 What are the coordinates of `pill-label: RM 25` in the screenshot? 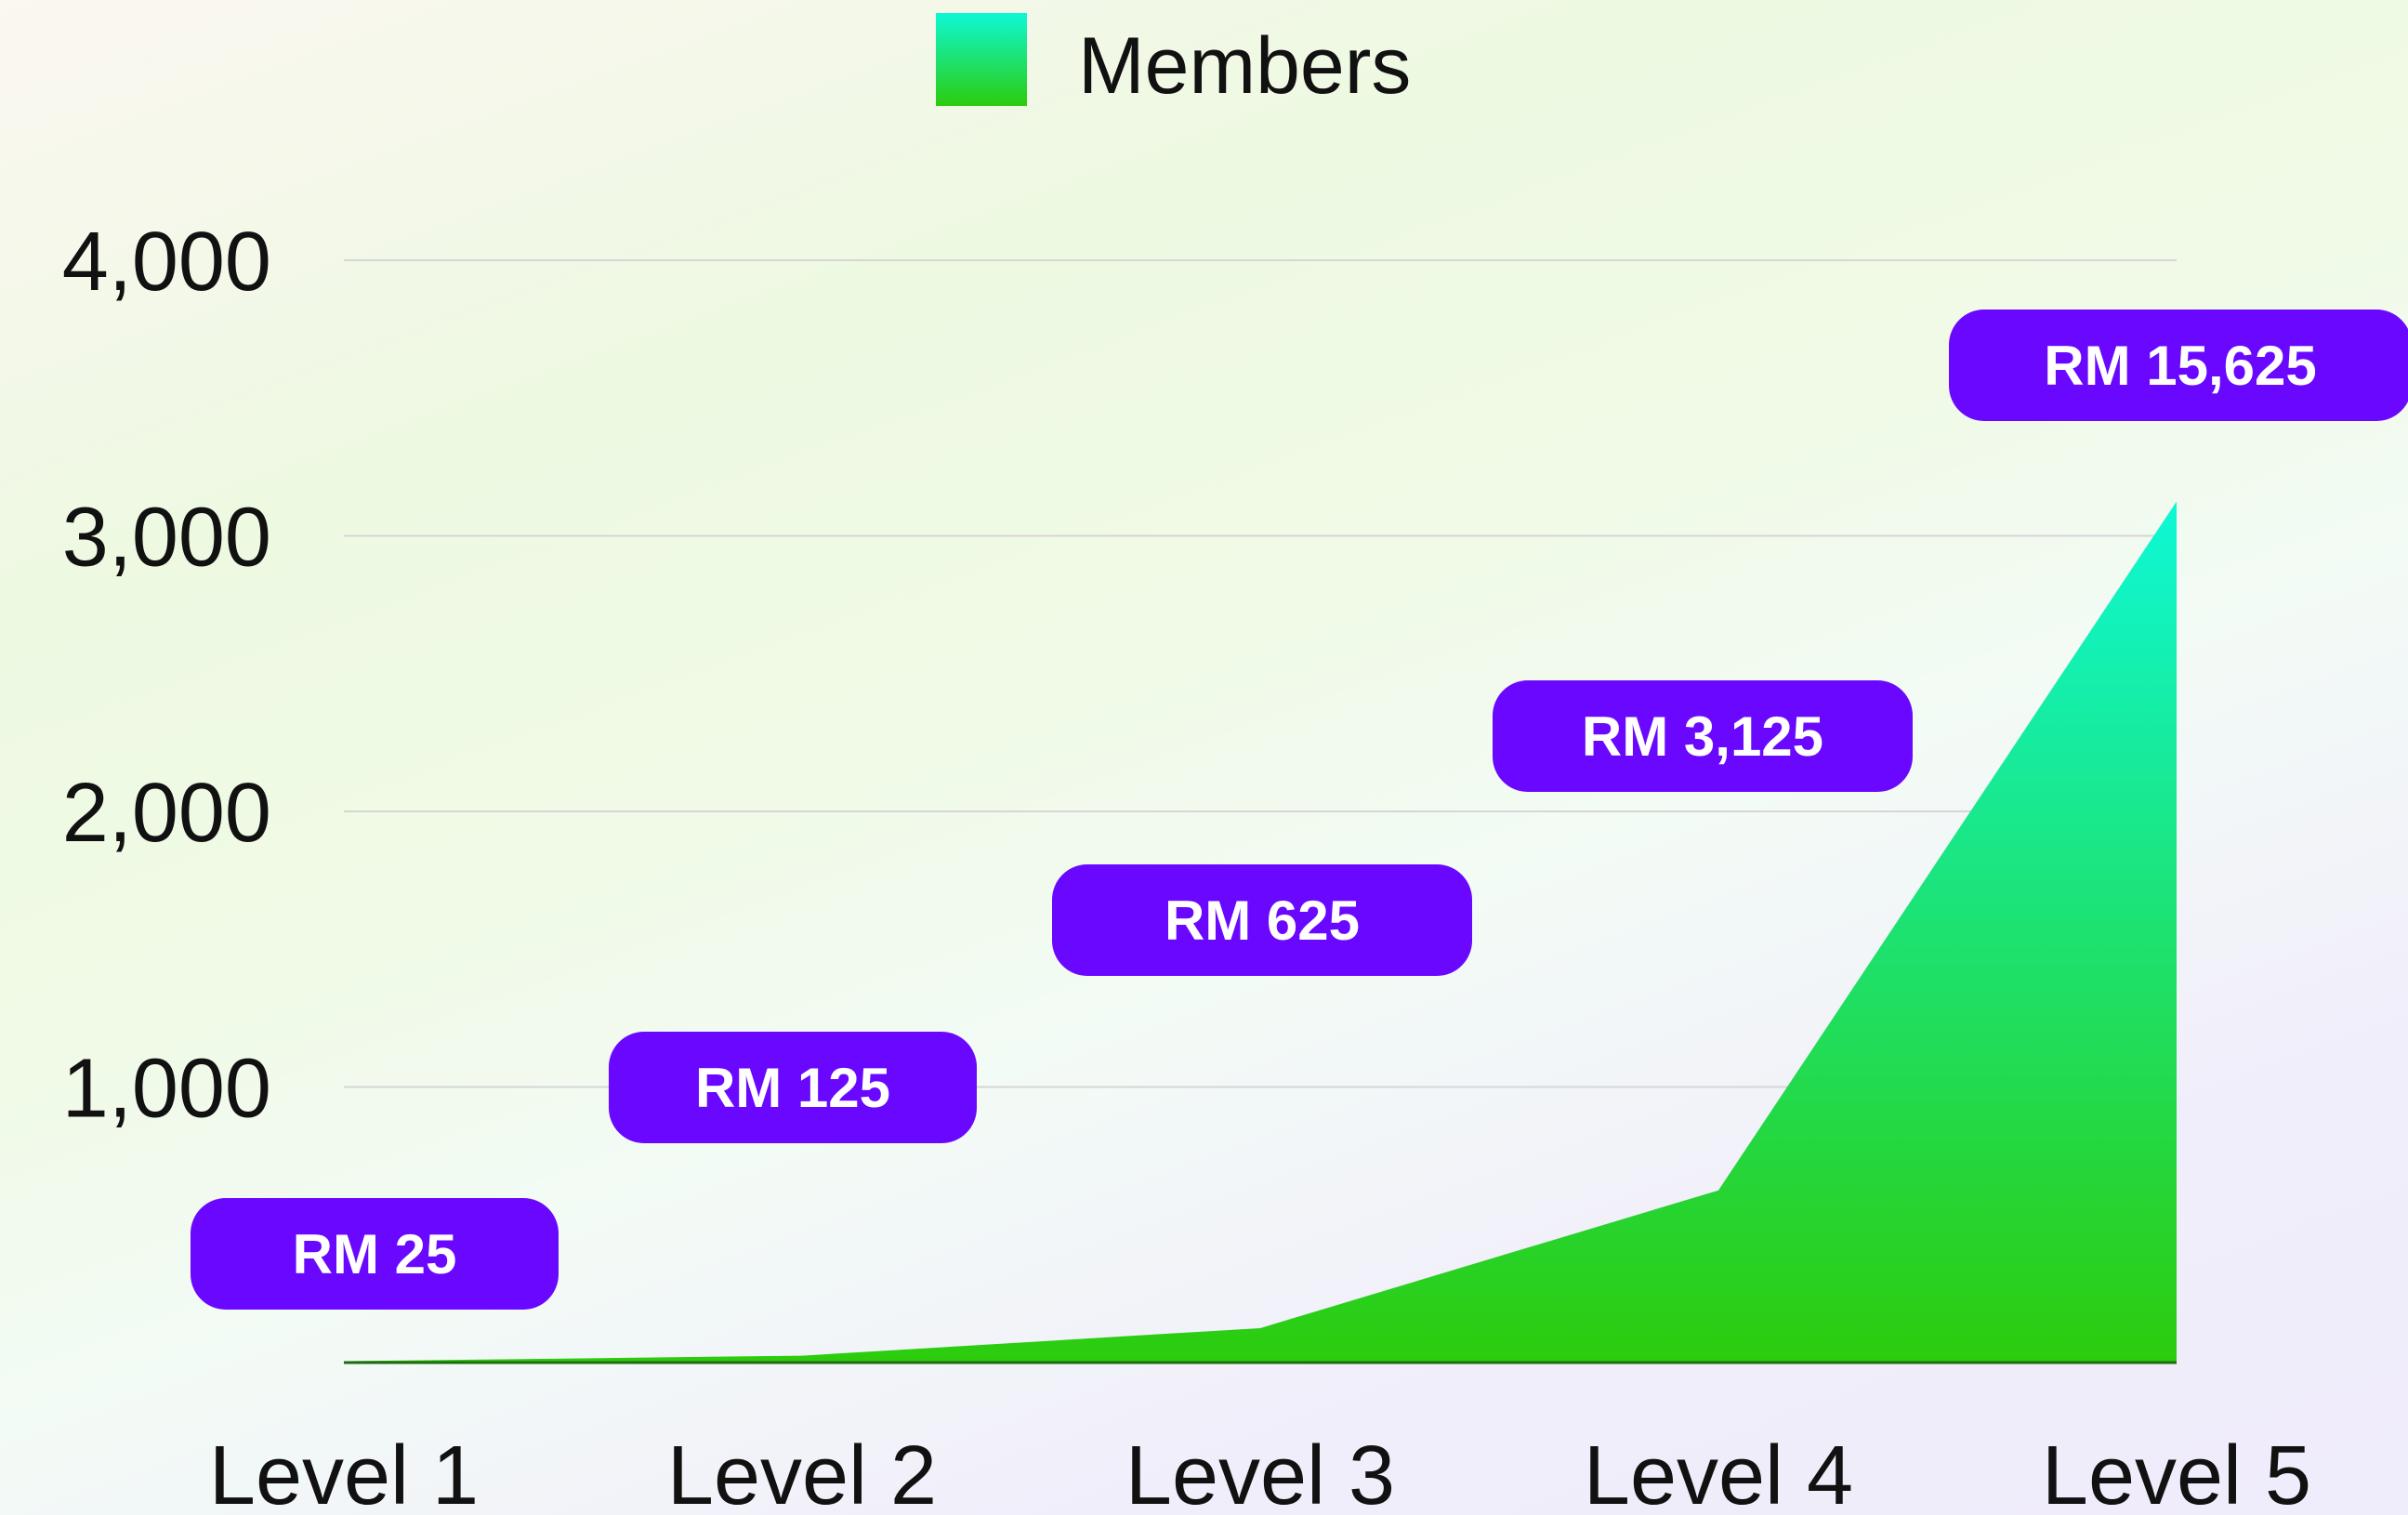 It's located at (375, 1254).